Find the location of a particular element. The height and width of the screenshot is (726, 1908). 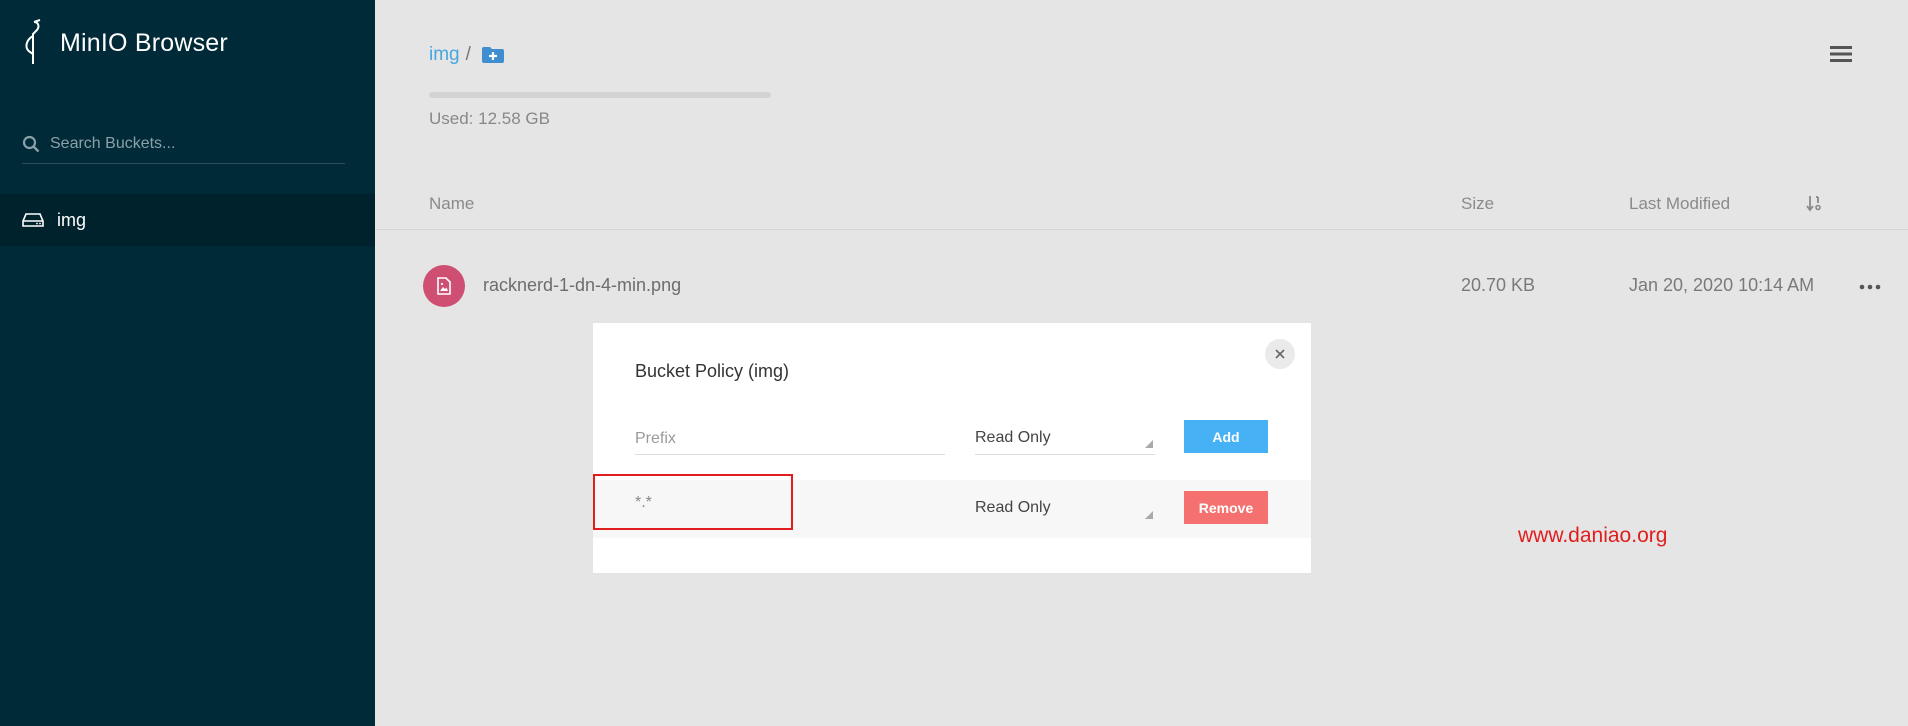

brand-title: MinIO Browser is located at coordinates (144, 42).